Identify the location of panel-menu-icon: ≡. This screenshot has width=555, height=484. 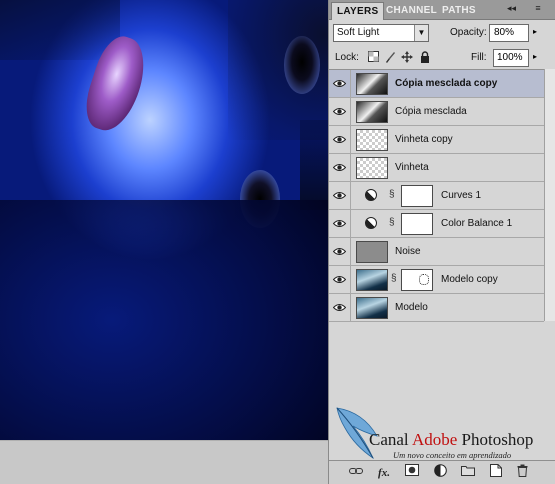
(538, 9).